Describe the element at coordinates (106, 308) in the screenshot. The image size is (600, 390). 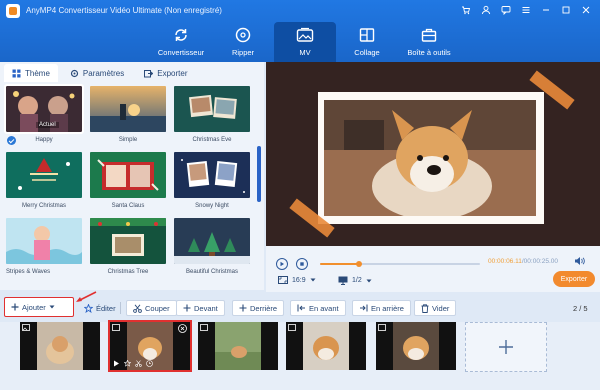
I see `edit-label: Éditer` at that location.